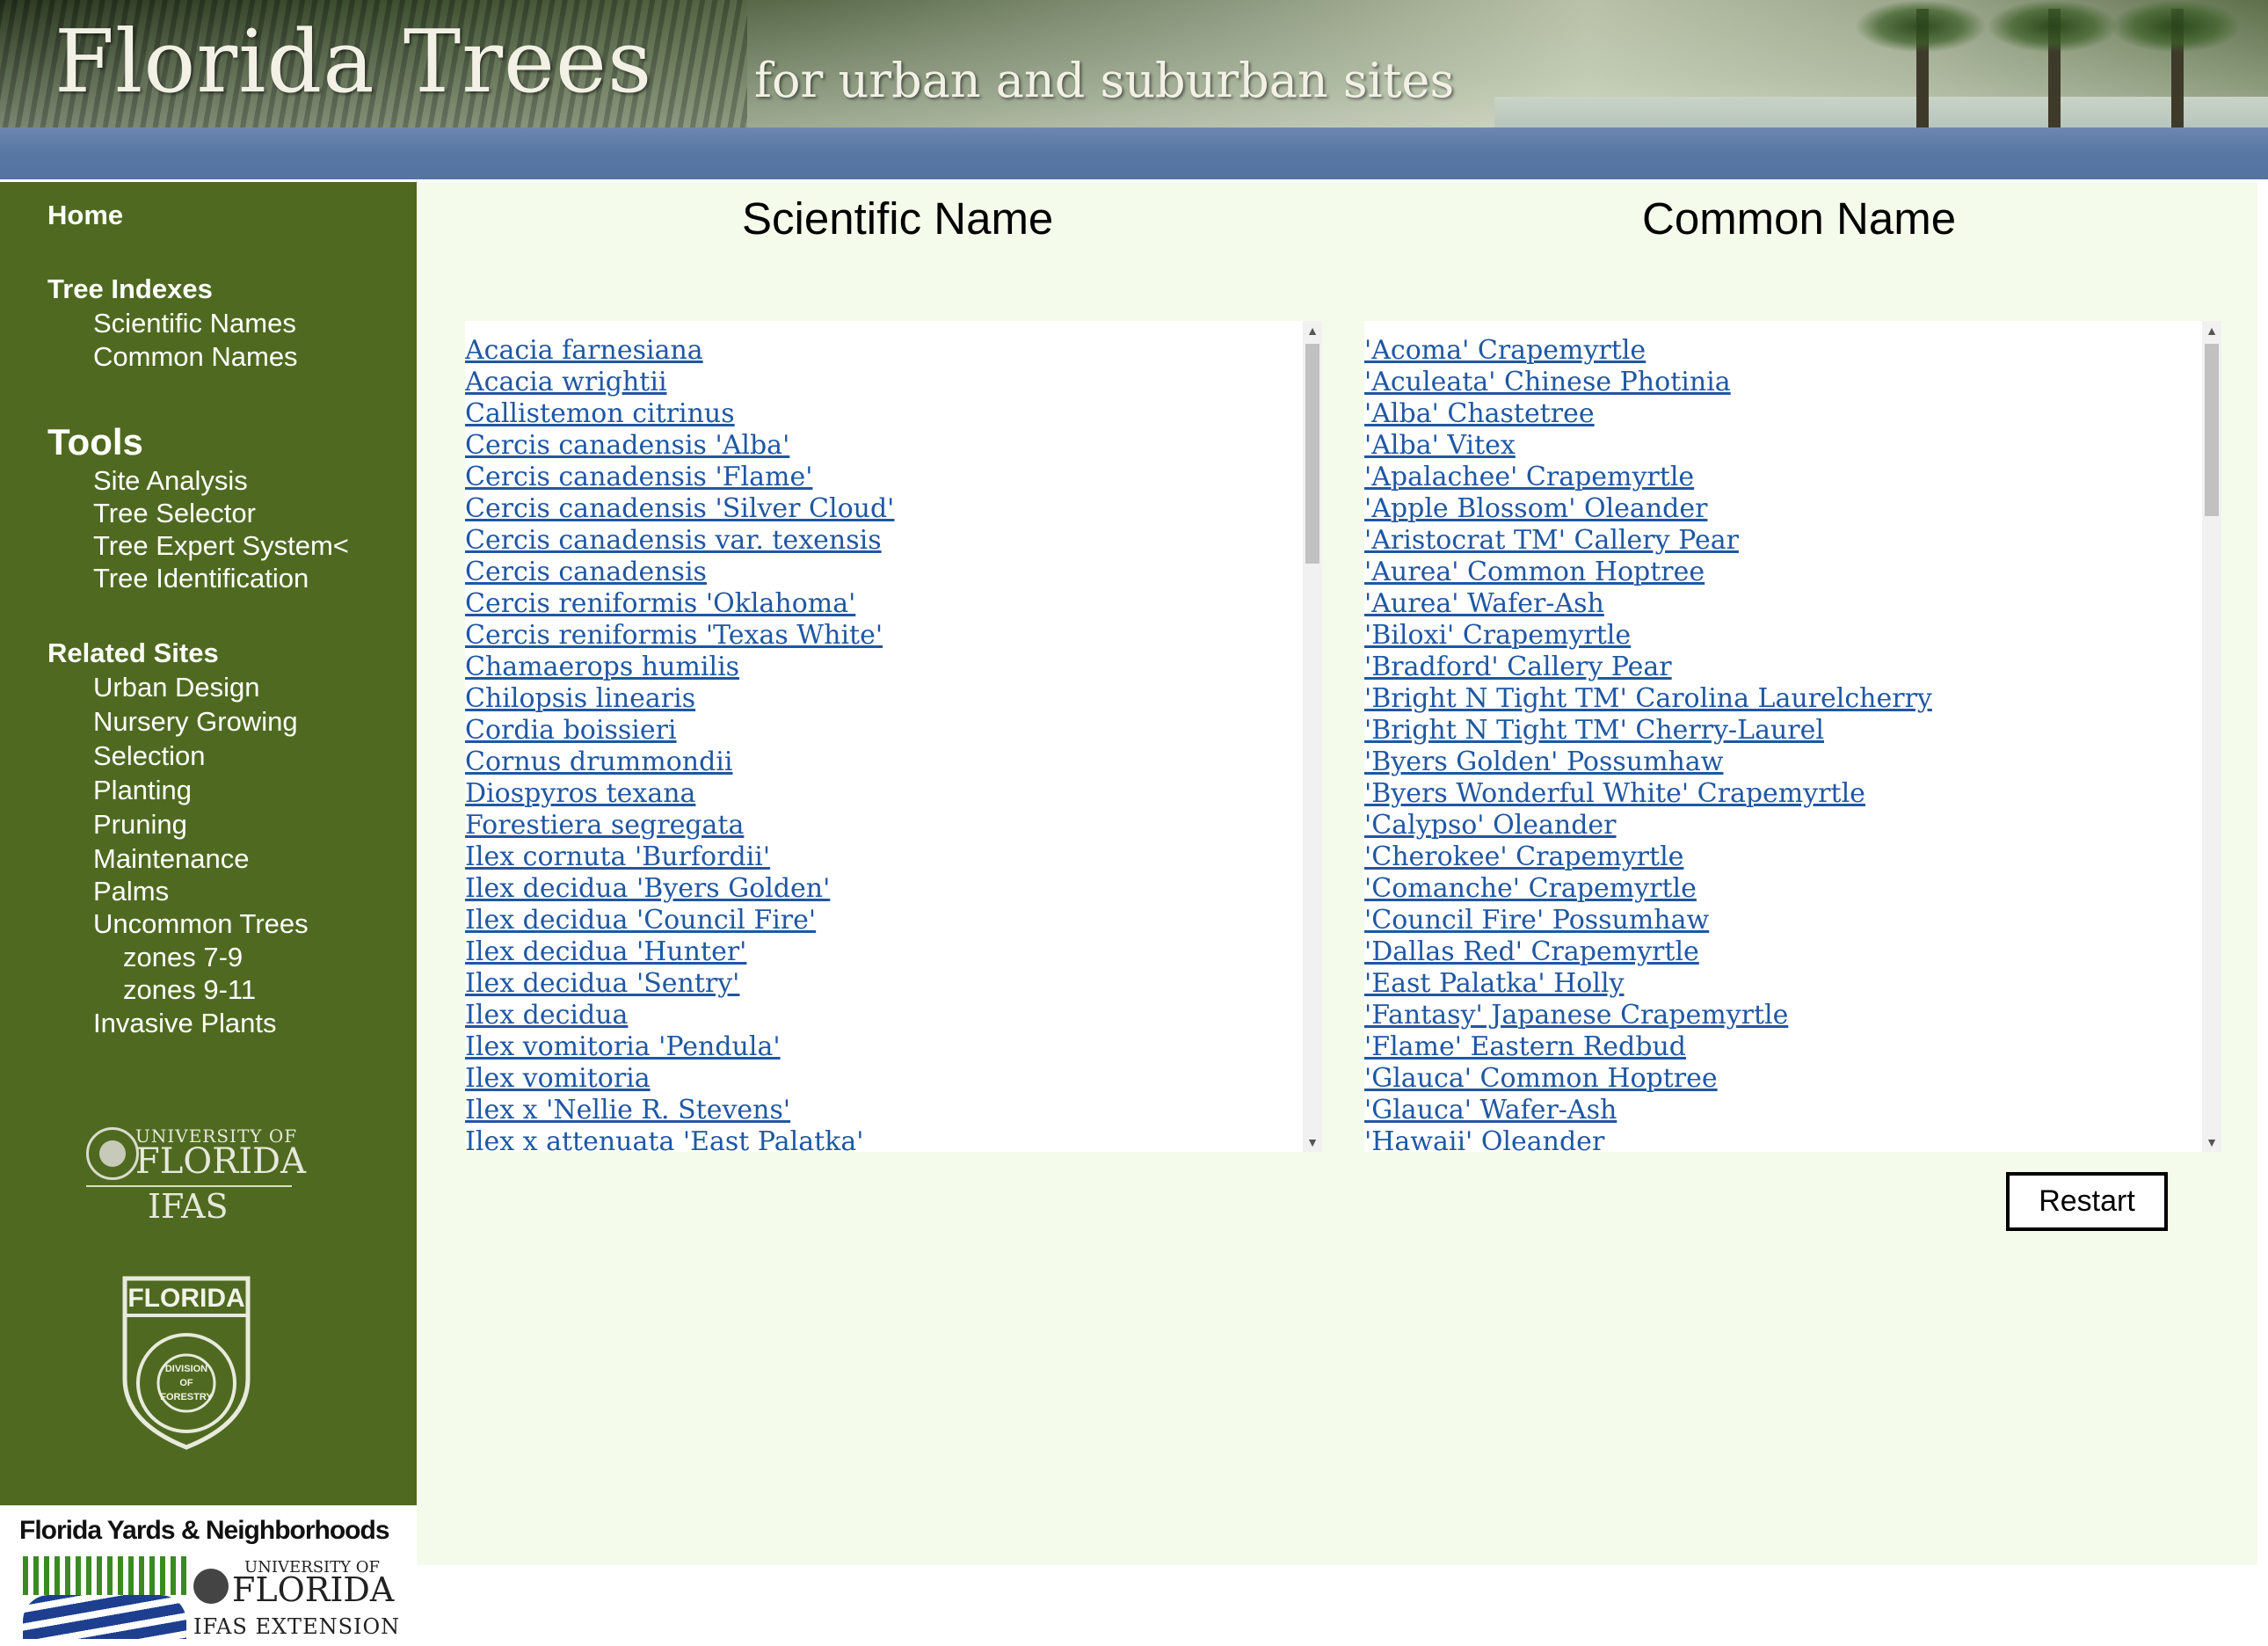  What do you see at coordinates (201, 578) in the screenshot?
I see `nav-tree-identification-link: Tree Identification` at bounding box center [201, 578].